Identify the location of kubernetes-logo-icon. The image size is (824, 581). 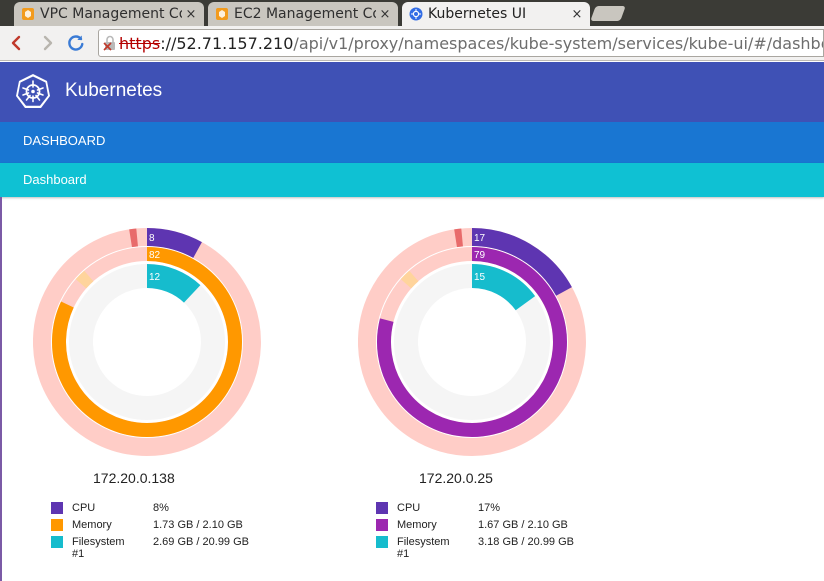
(33, 91).